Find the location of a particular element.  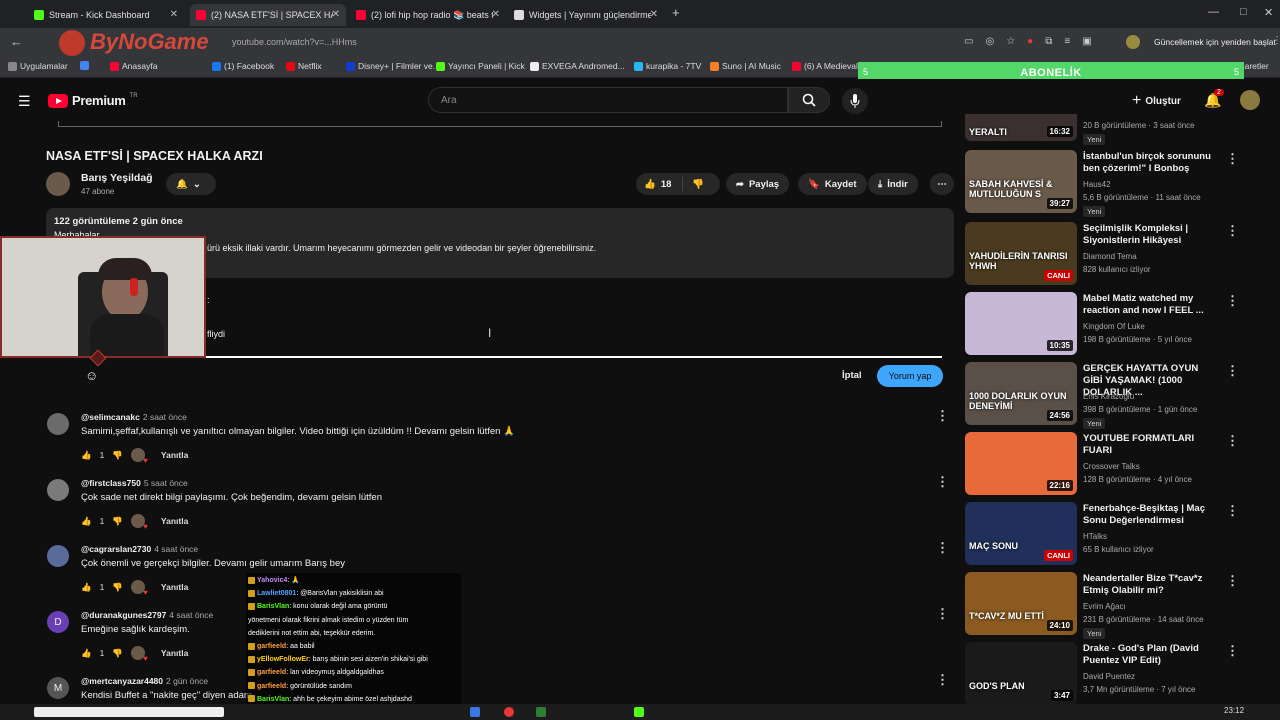

browser-tab: Stream - Kick Dashboard ✕ is located at coordinates (106, 15).